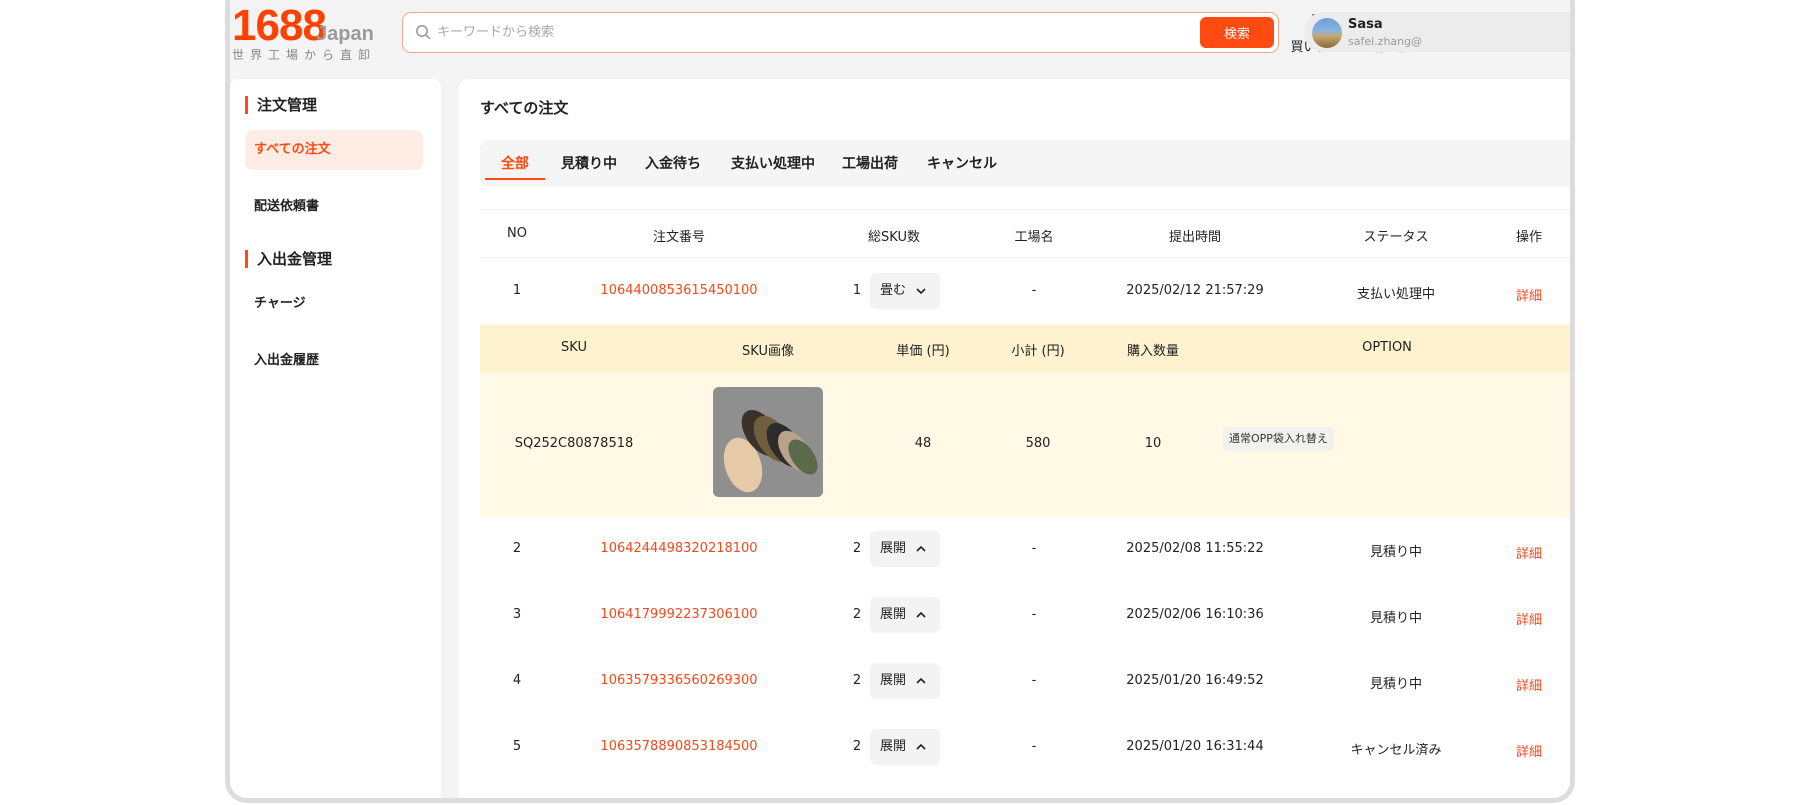 The width and height of the screenshot is (1800, 805). What do you see at coordinates (1237, 32) in the screenshot?
I see `search-button: 検索` at bounding box center [1237, 32].